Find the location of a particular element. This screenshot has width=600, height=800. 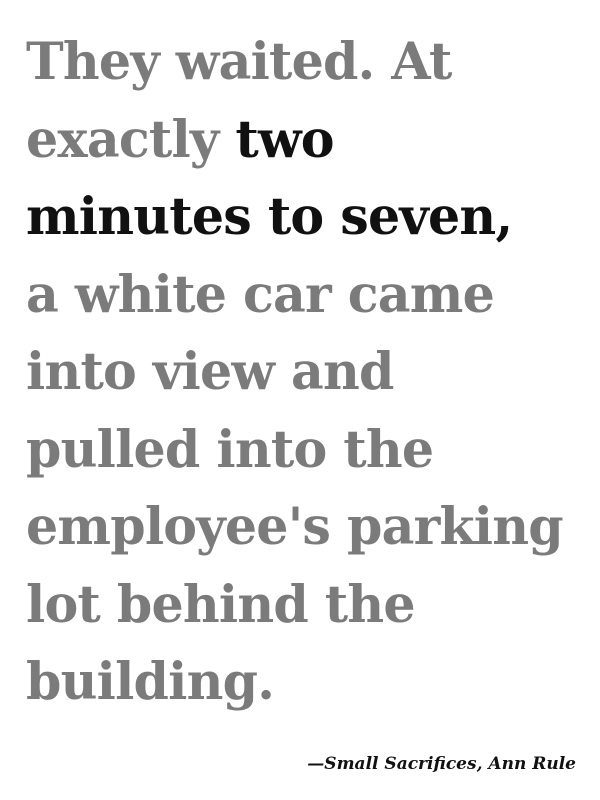

quote-line: pulled into the is located at coordinates (304, 451).